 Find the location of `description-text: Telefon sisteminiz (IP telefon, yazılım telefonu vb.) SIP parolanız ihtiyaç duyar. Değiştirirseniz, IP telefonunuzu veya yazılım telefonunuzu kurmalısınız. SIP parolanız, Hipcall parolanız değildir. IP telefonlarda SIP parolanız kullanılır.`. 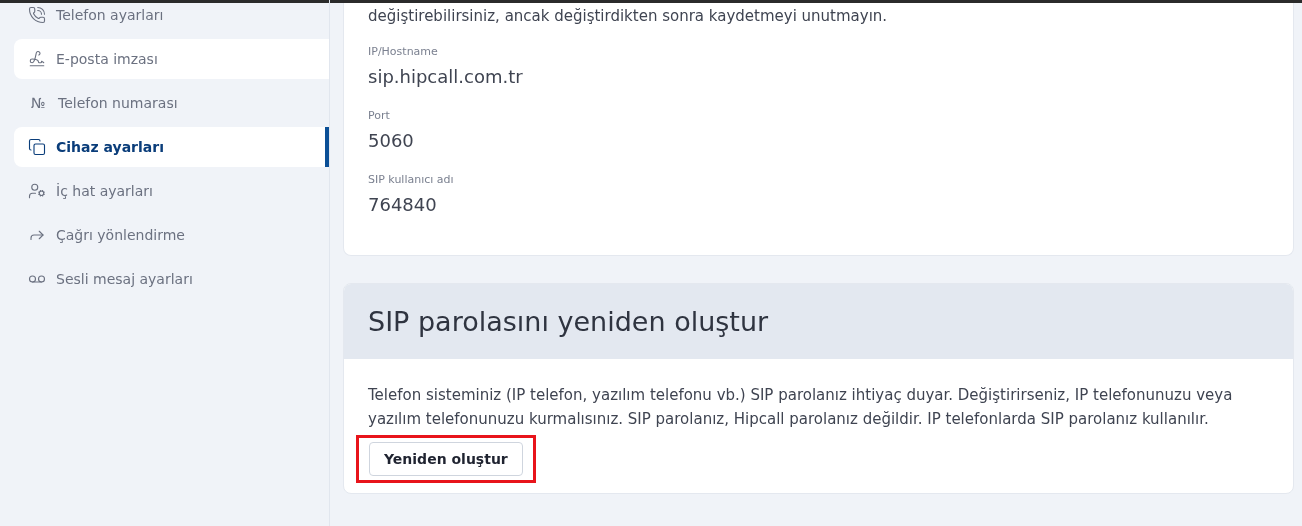

description-text: Telefon sisteminiz (IP telefon, yazılım telefonu vb.) SIP parolanız ihtiyaç duyar. Değiştirirseniz, IP telefonunuzu veya yazılım telefonunuzu kurmalısınız. SIP parolanız, Hipcall parolanız değildir. IP telefonlarda SIP parolanız kullanılır. is located at coordinates (801, 407).